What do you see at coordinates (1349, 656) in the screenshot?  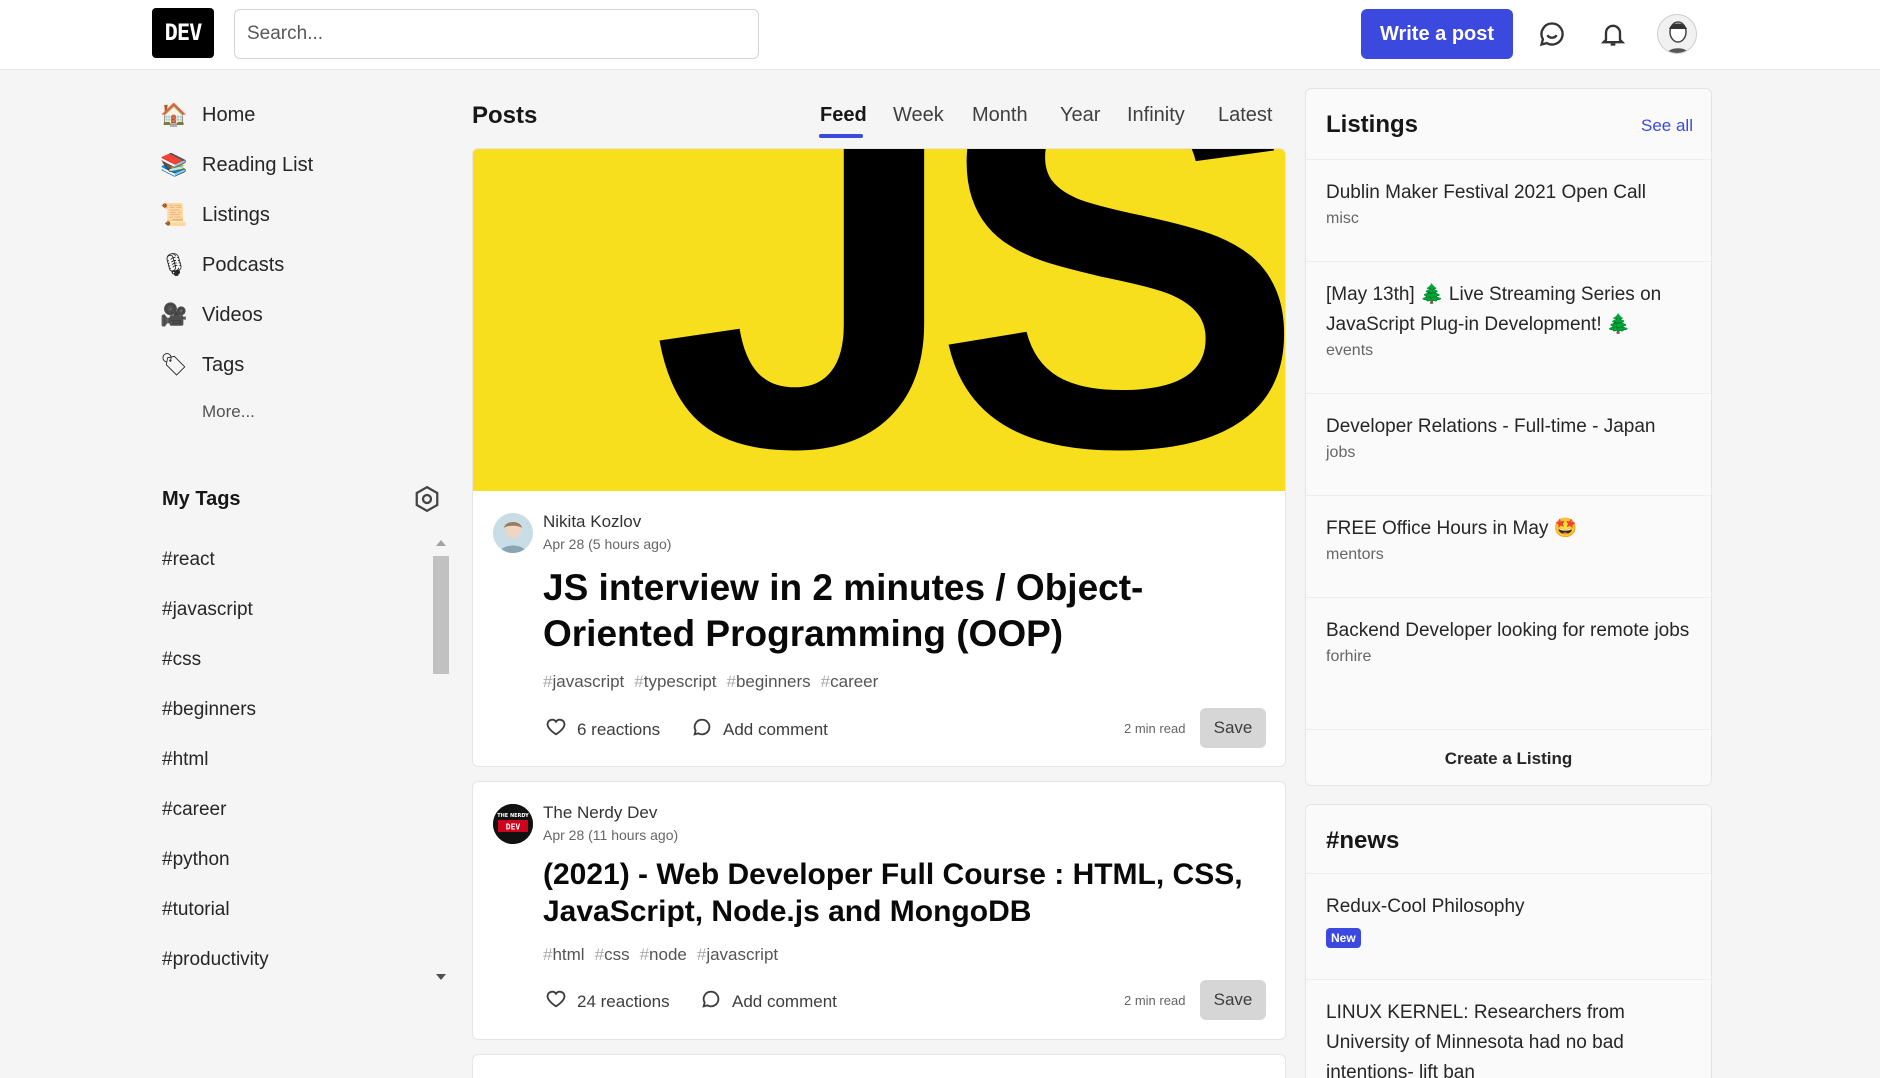 I see `listing-category: forhire` at bounding box center [1349, 656].